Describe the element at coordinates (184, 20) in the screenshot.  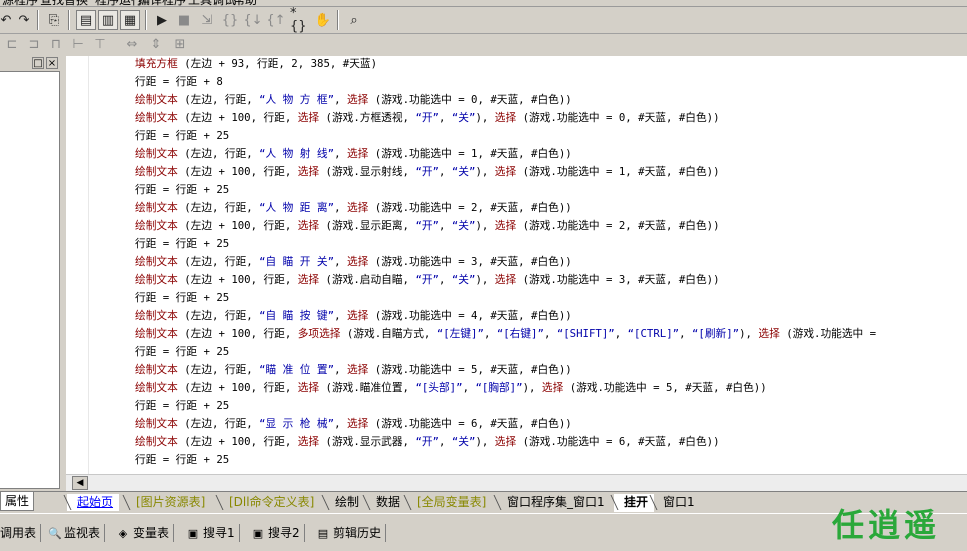
I see `stop-icon: ■` at that location.